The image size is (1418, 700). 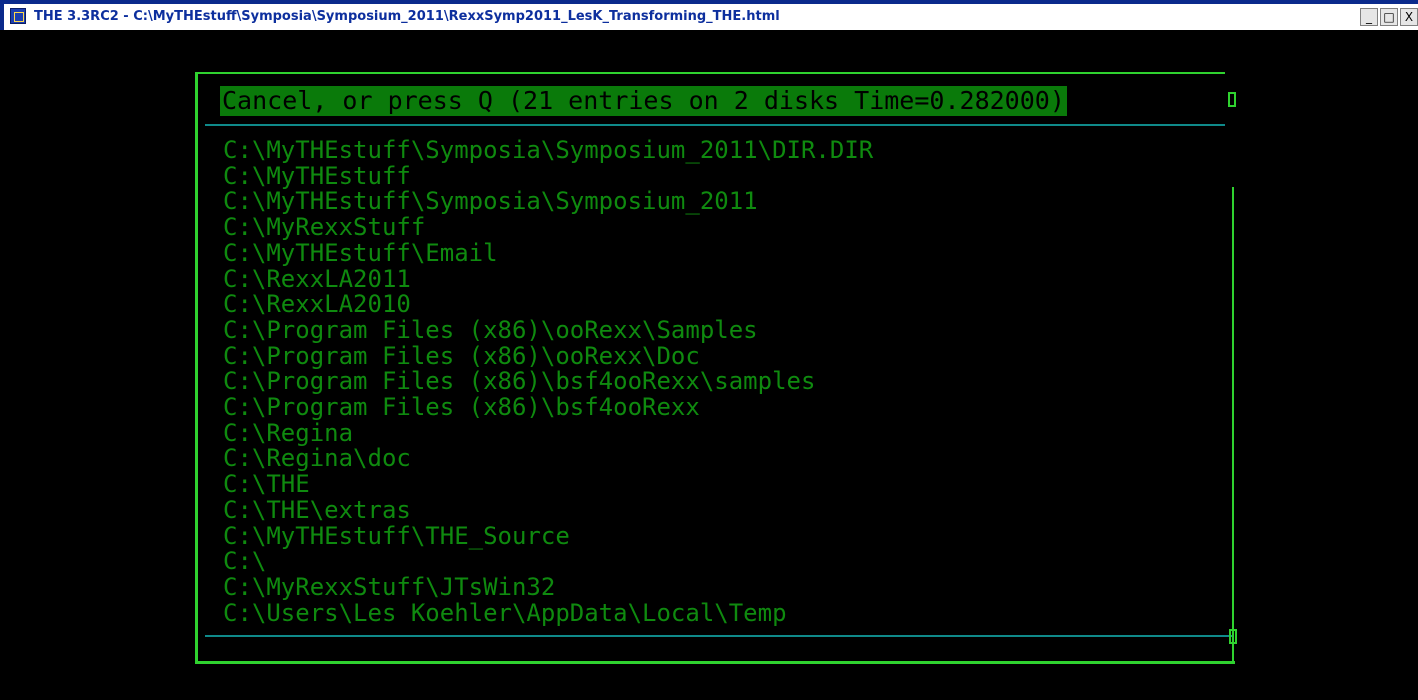 I want to click on directory-entry: C:\Program Files (x86)\bsf4ooRexx, so click(x=548, y=407).